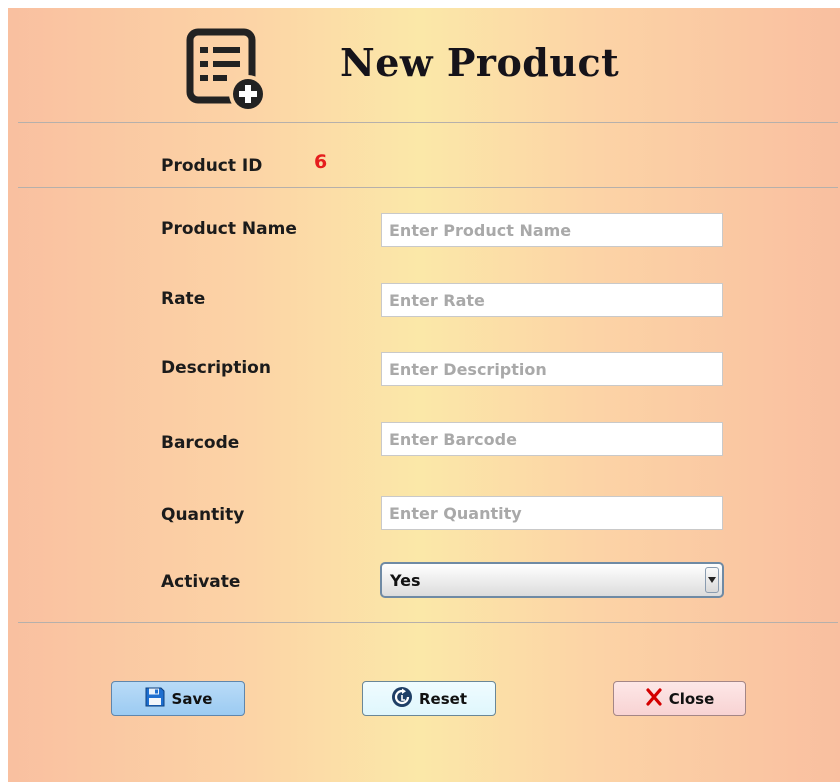 The width and height of the screenshot is (840, 782). I want to click on save-button-label: Save, so click(192, 698).